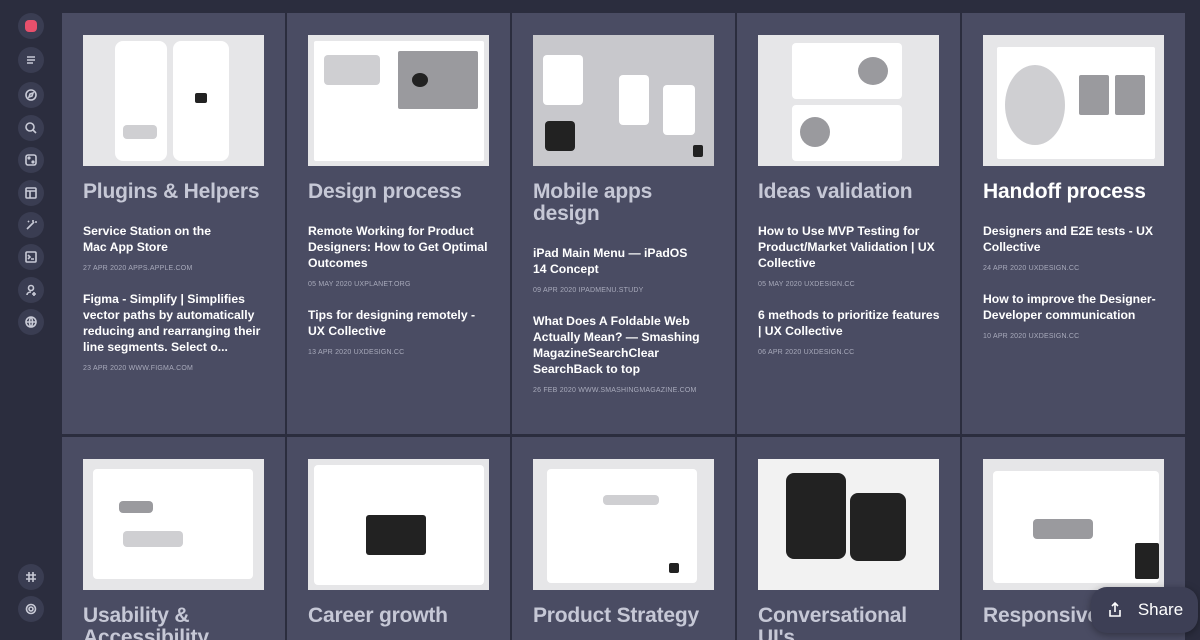 The height and width of the screenshot is (640, 1200). I want to click on link-meta: 09 APR 2020 IPADMENU.STUDY, so click(588, 290).